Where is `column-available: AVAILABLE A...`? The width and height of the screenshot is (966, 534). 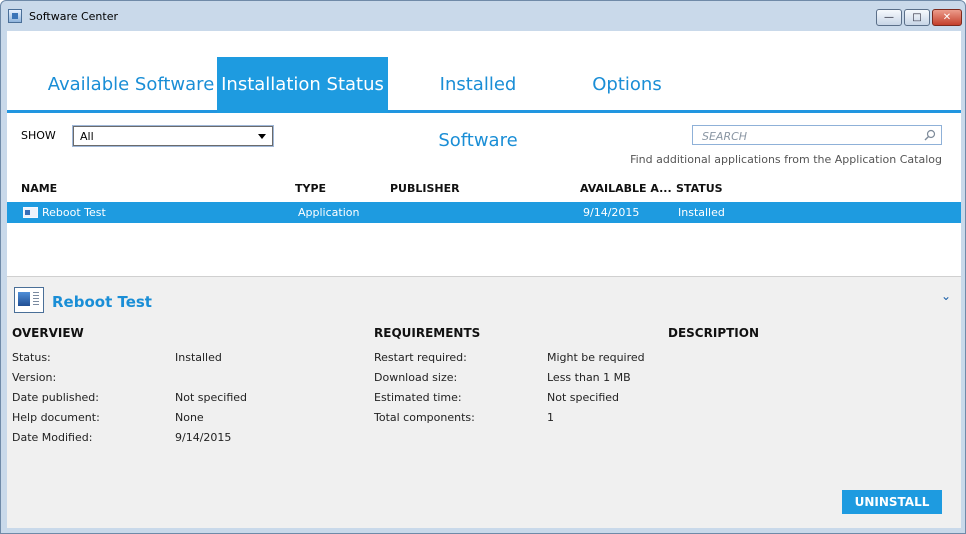
column-available: AVAILABLE A... is located at coordinates (626, 188).